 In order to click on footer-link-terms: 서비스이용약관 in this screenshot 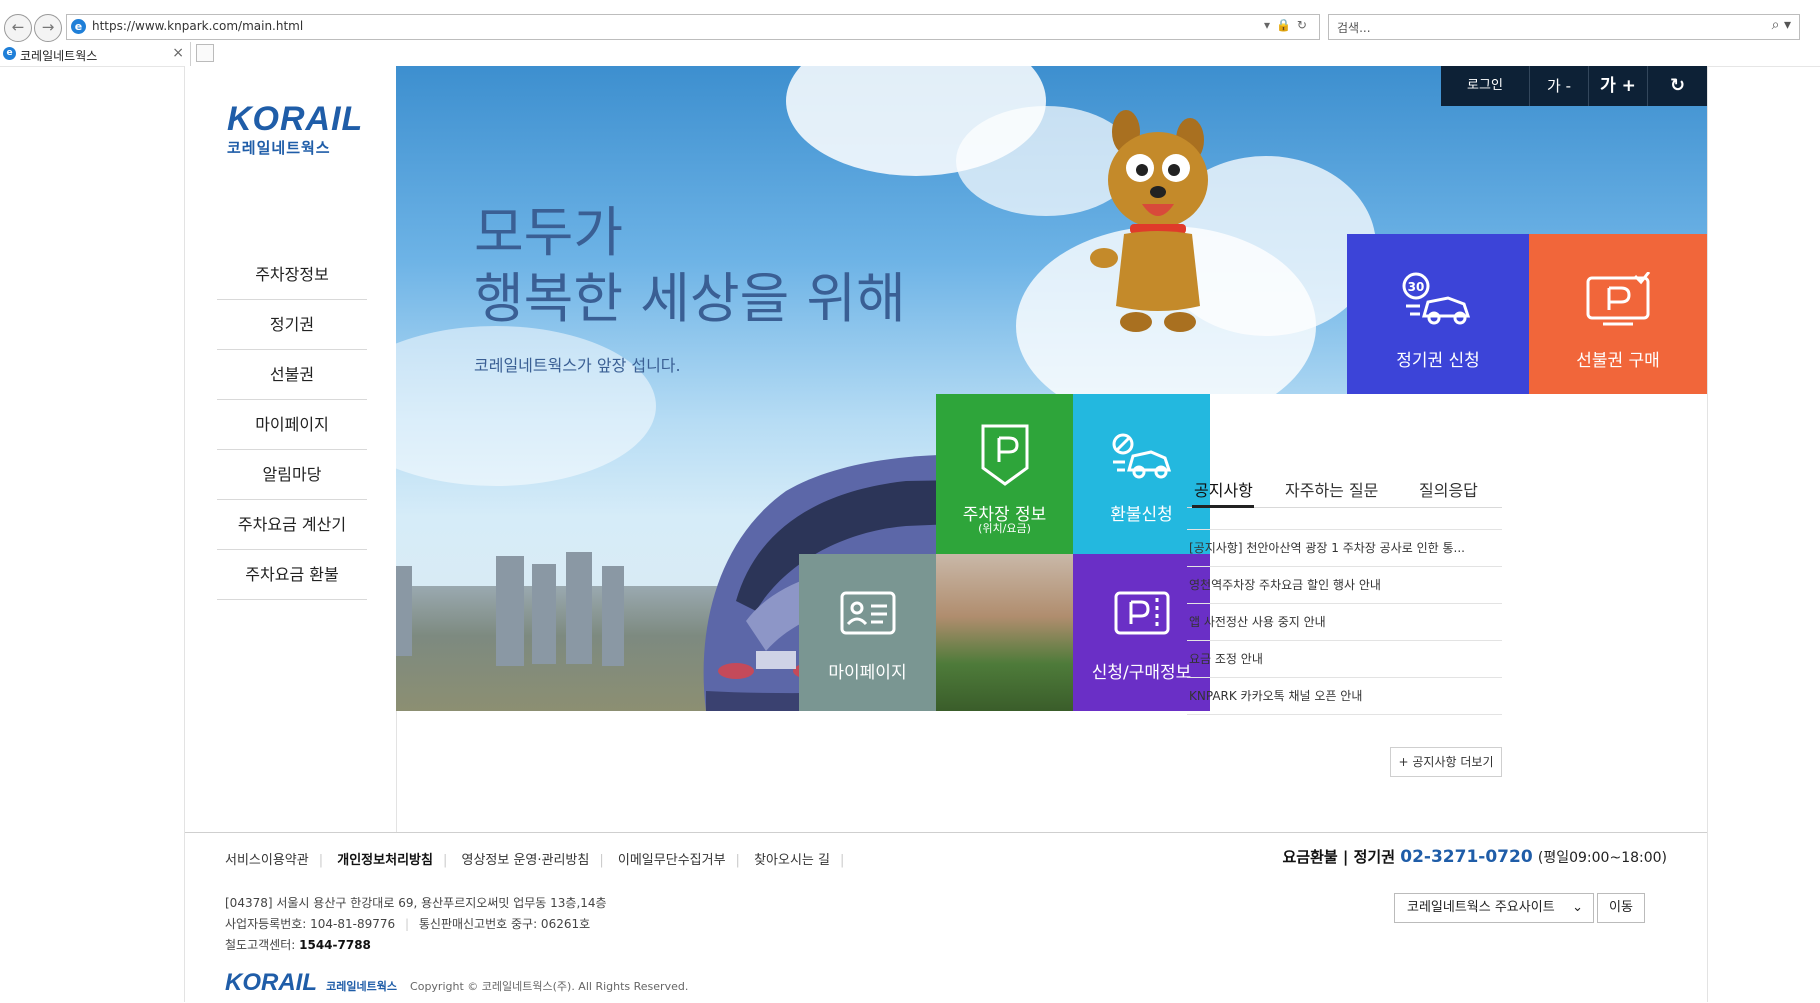, I will do `click(267, 860)`.